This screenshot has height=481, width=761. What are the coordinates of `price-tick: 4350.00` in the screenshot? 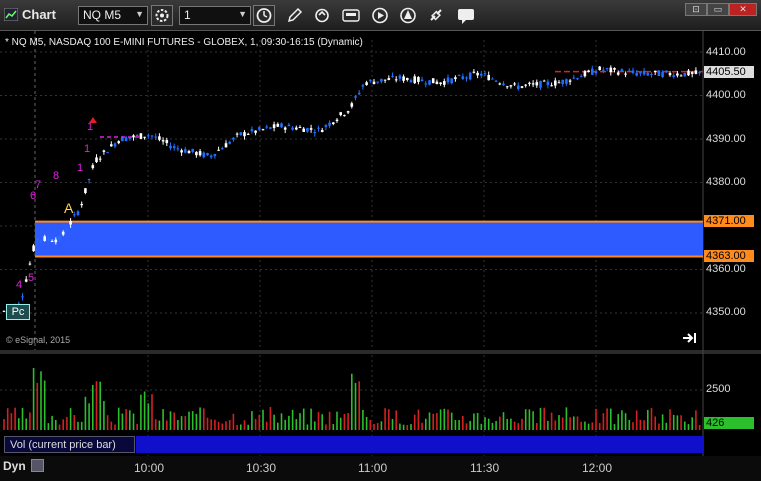 It's located at (726, 312).